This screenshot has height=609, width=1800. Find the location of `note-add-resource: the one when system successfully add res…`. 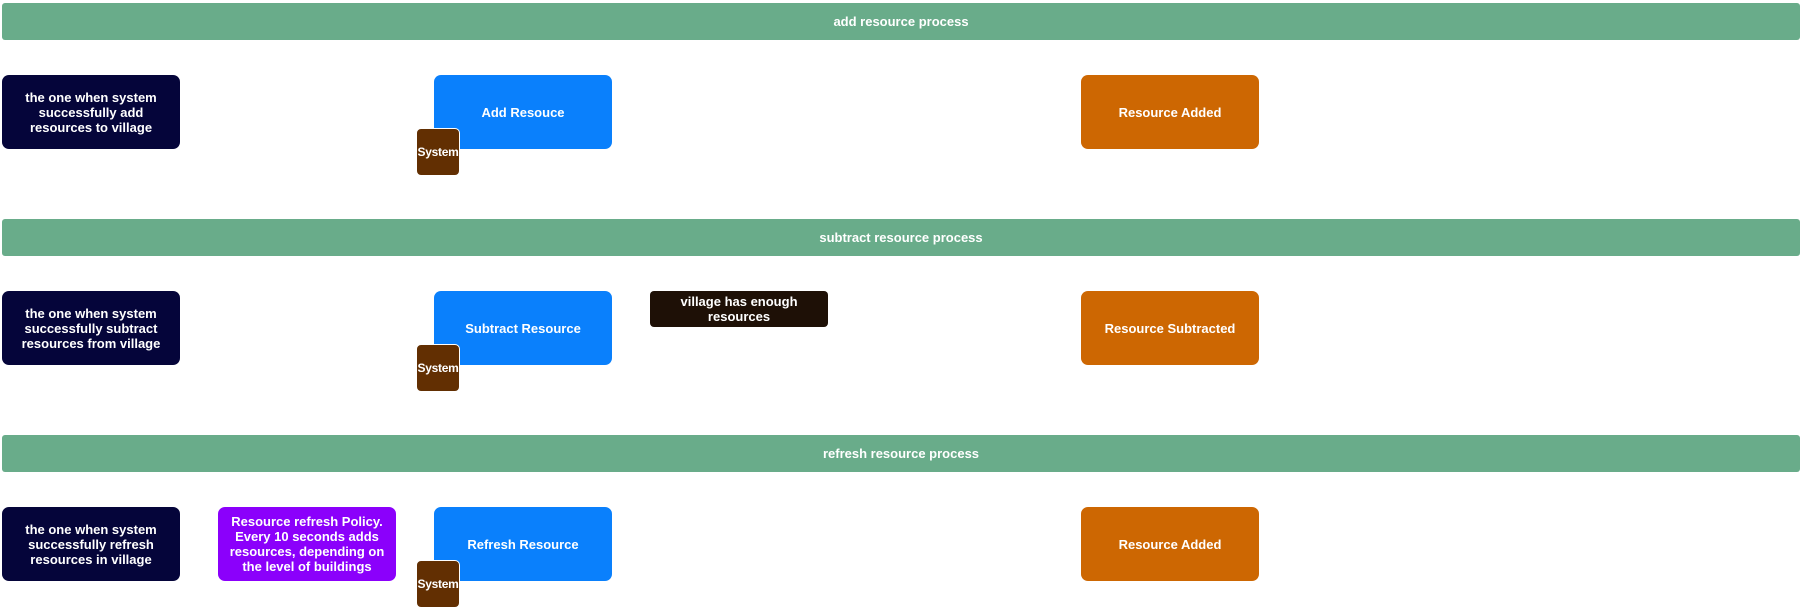

note-add-resource: the one when system successfully add res… is located at coordinates (91, 112).